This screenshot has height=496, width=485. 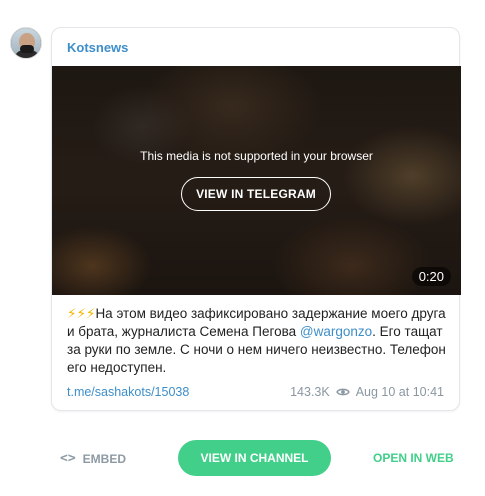 I want to click on lightning-emoji: ⚡⚡⚡, so click(x=81, y=313).